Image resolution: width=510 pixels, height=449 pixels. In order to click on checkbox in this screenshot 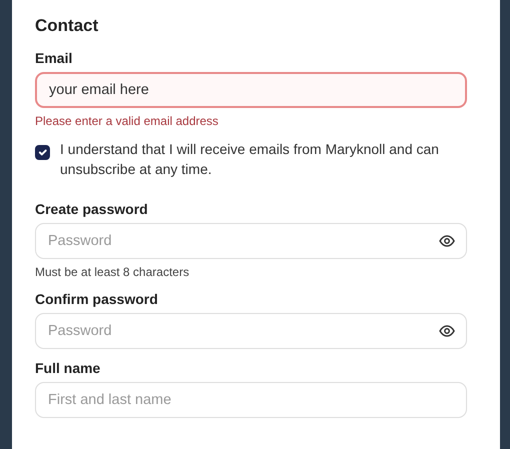, I will do `click(42, 152)`.